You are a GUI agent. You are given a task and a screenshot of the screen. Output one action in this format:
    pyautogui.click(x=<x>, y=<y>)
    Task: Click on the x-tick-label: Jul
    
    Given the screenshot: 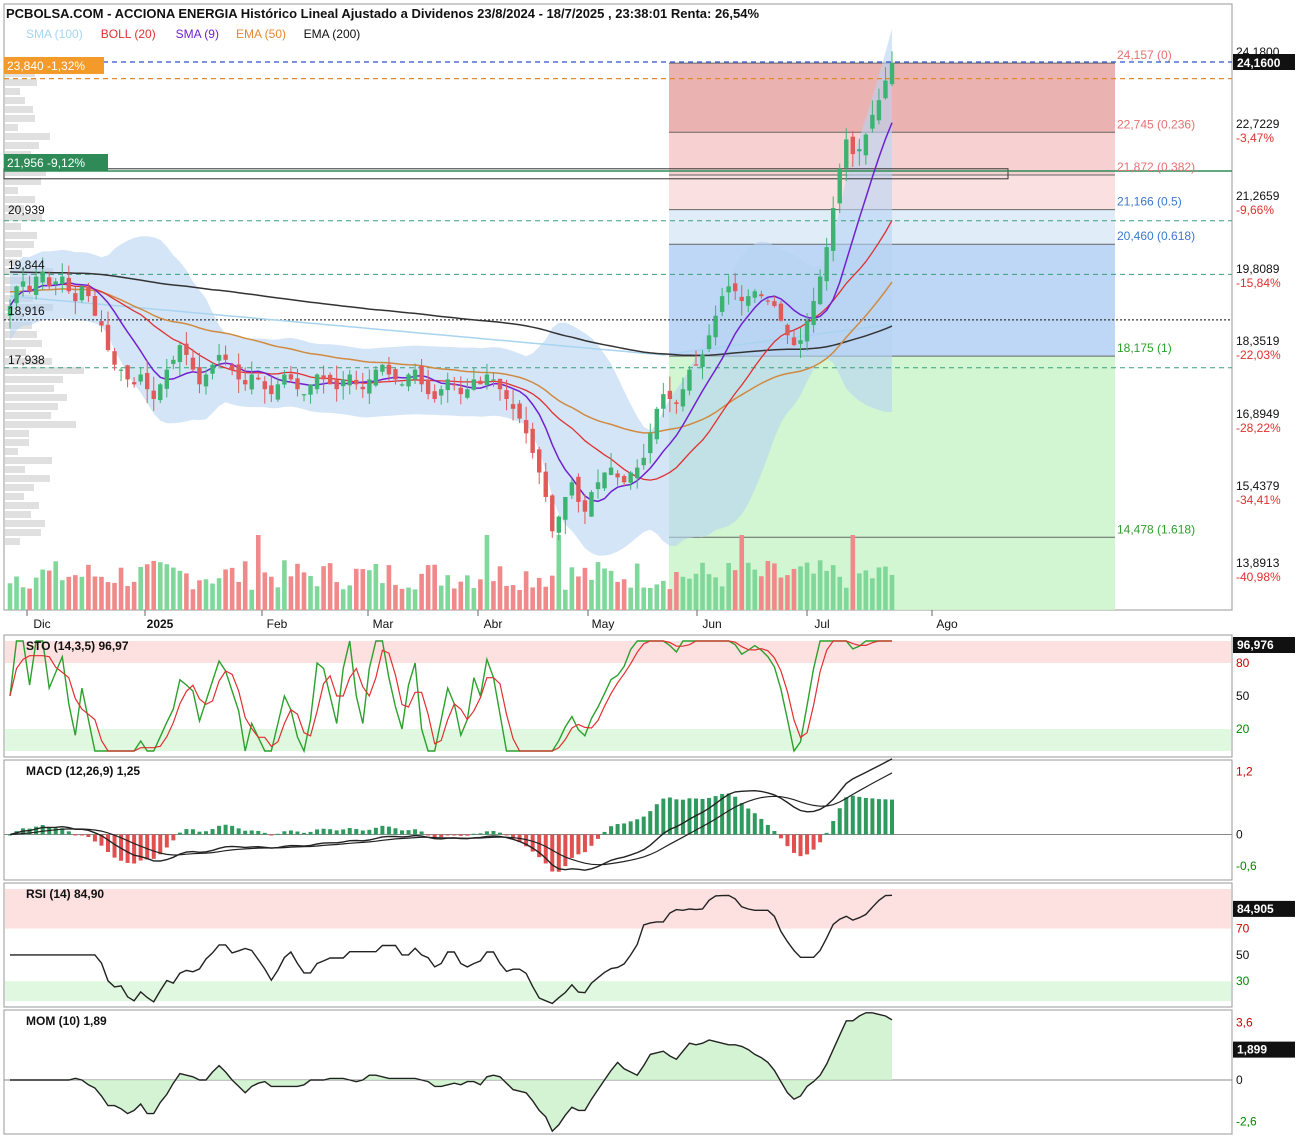 What is the action you would take?
    pyautogui.click(x=821, y=624)
    